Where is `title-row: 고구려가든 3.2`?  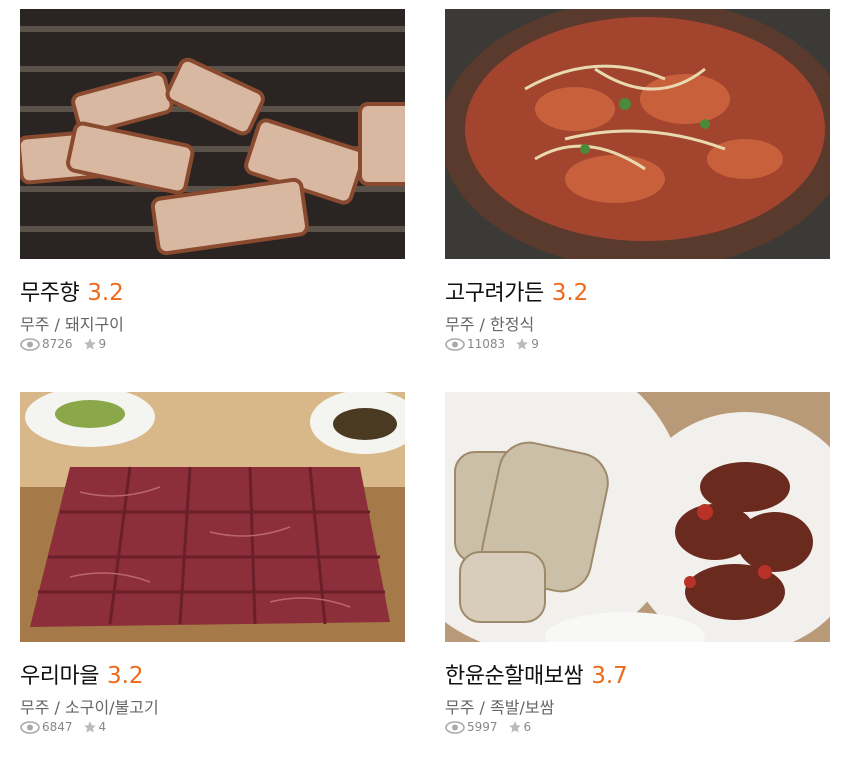 title-row: 고구려가든 3.2 is located at coordinates (516, 294).